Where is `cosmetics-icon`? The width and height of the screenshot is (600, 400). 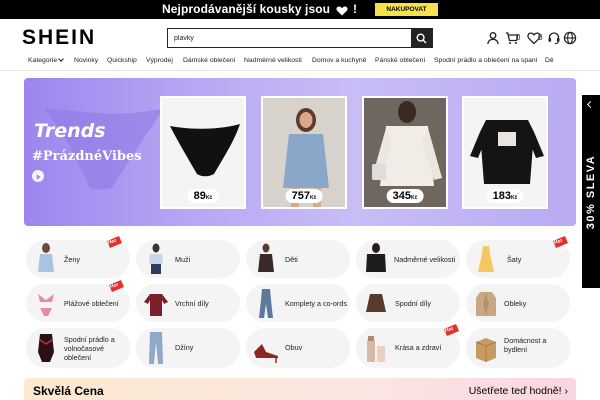
cosmetics-icon is located at coordinates (376, 349).